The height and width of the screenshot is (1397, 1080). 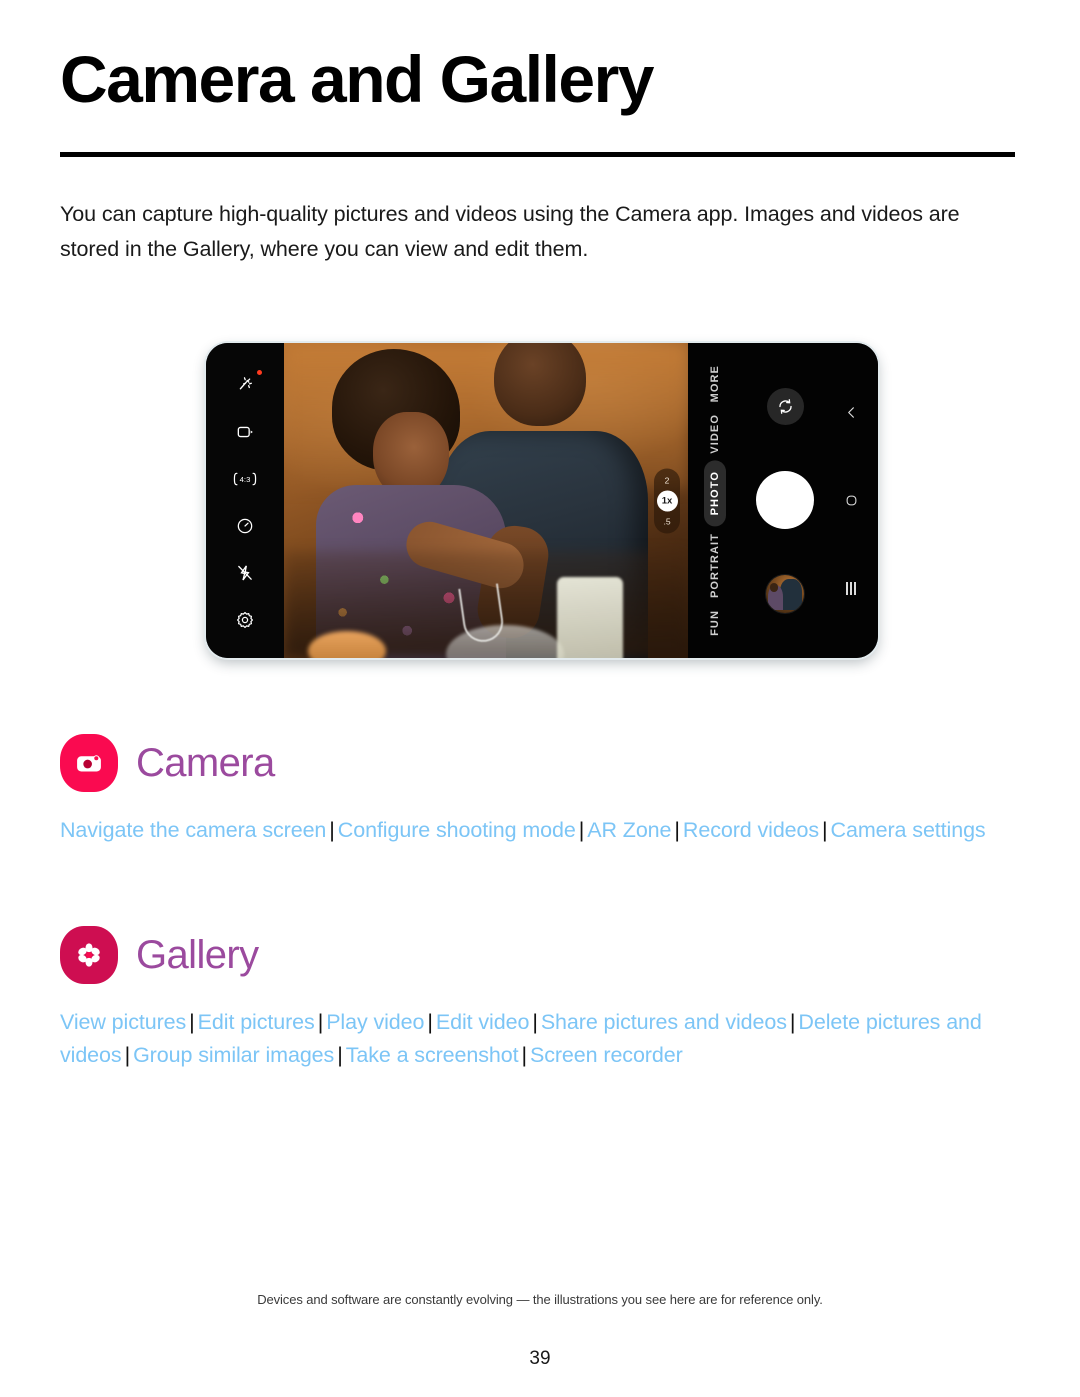 I want to click on milk-glass-foreground, so click(x=590, y=617).